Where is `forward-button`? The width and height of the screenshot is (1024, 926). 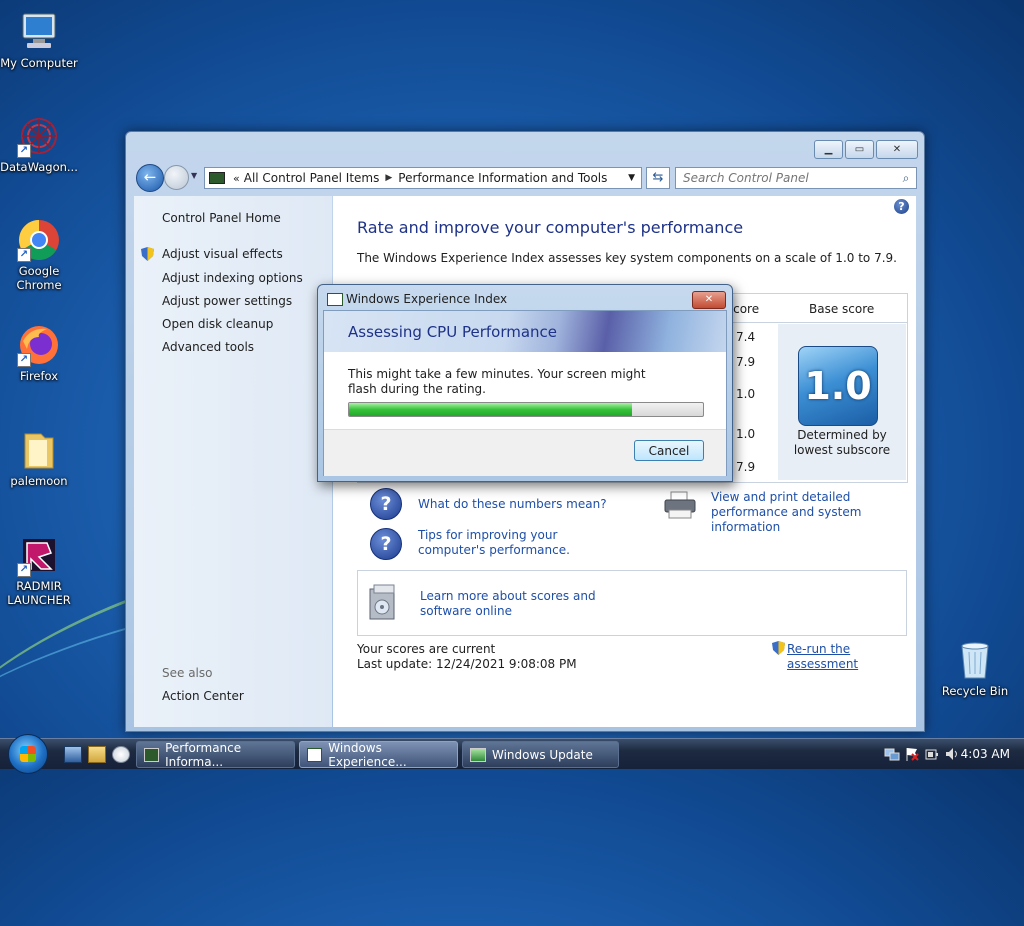
forward-button is located at coordinates (176, 177).